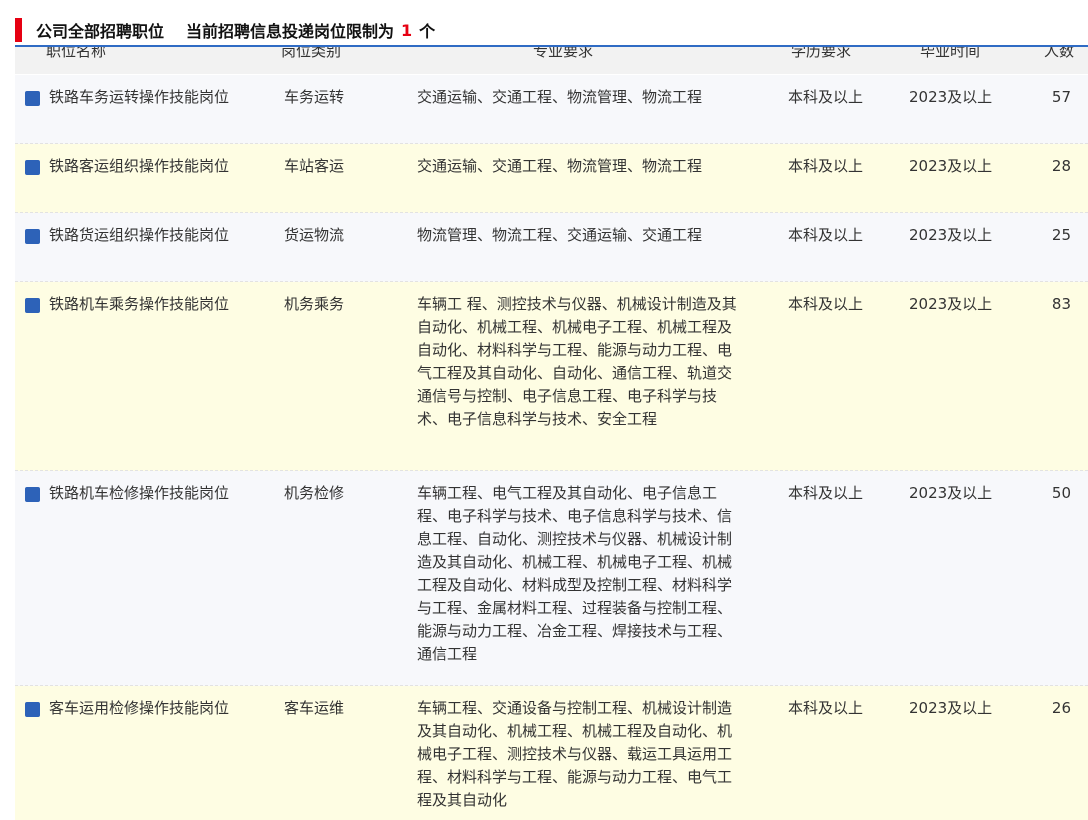  I want to click on limit-text: 当前招聘信息投递岗位限制为, so click(290, 31).